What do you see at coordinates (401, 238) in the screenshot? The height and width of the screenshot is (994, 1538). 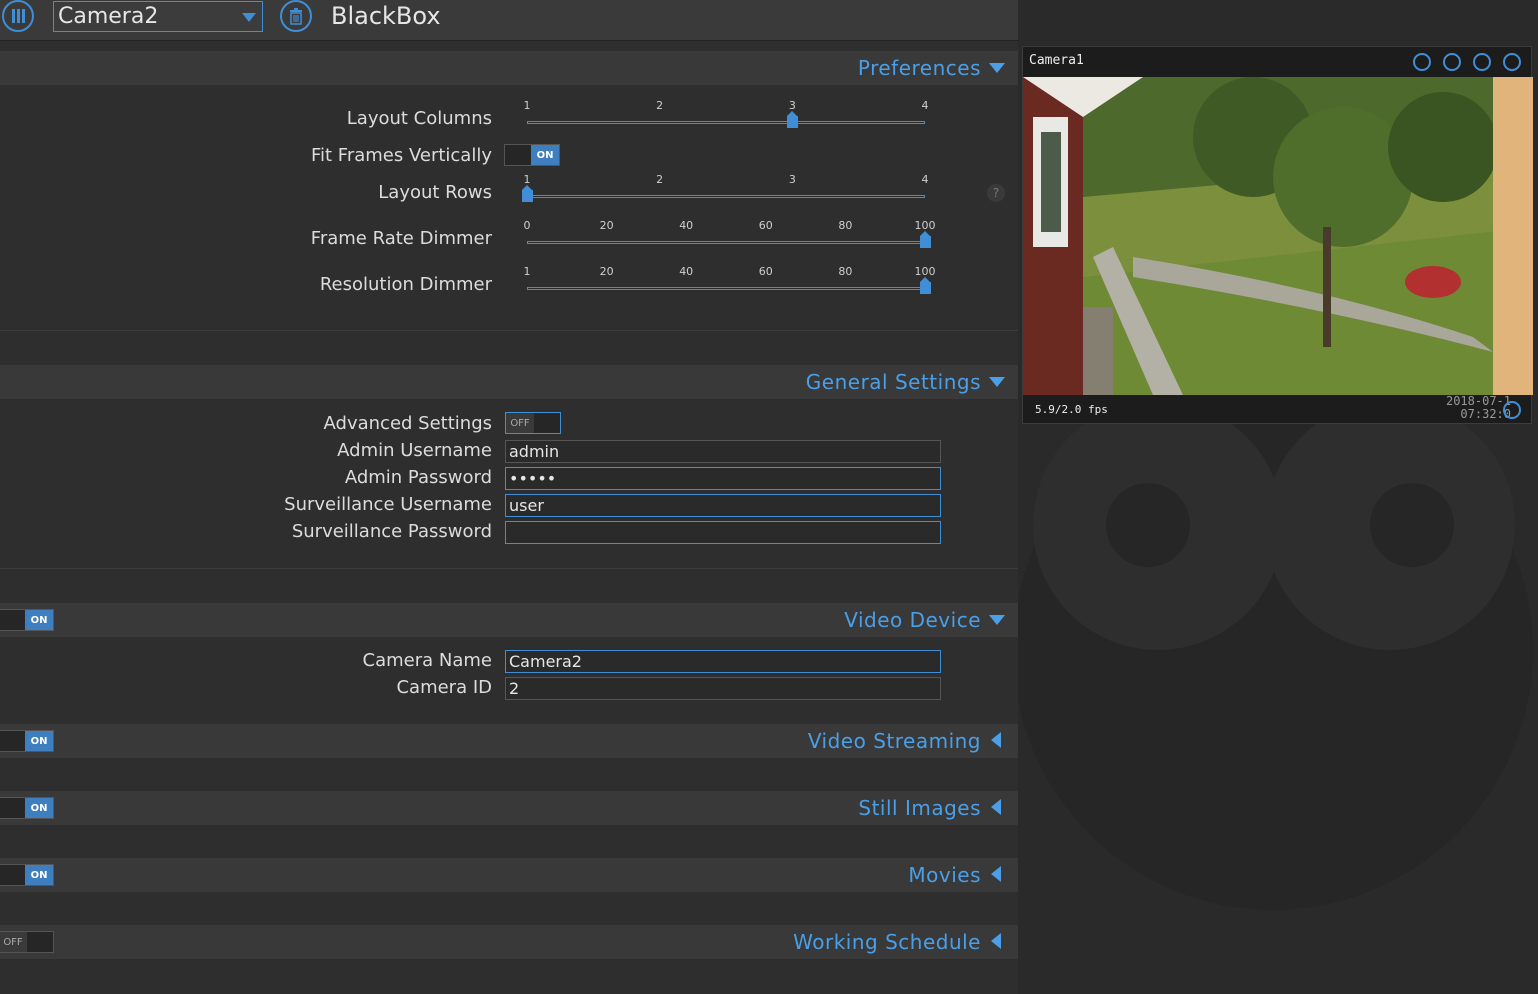 I see `frame-rate-dimmer-label: Frame Rate Dimmer` at bounding box center [401, 238].